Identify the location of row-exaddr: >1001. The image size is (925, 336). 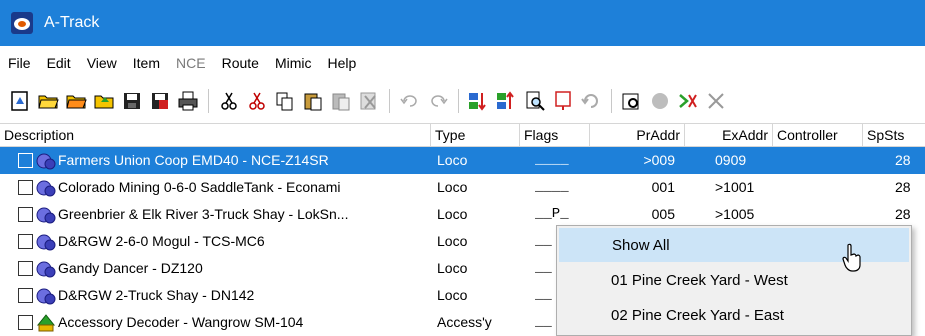
(735, 187).